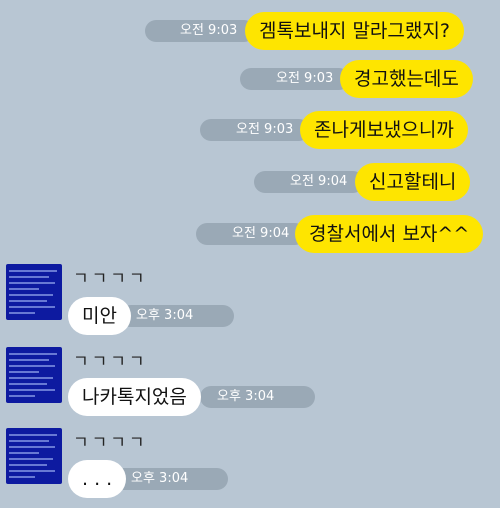 The height and width of the screenshot is (508, 500). I want to click on sent-message: 오전 9:04 경찰서에서 보자^^, so click(250, 235).